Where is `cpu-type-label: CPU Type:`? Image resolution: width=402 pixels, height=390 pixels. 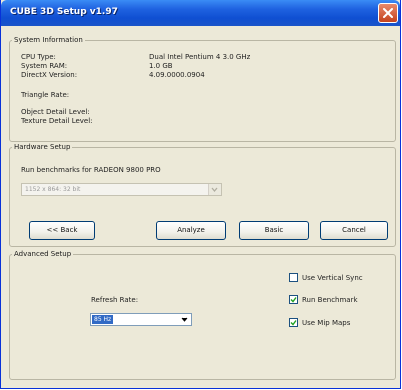 cpu-type-label: CPU Type: is located at coordinates (38, 57).